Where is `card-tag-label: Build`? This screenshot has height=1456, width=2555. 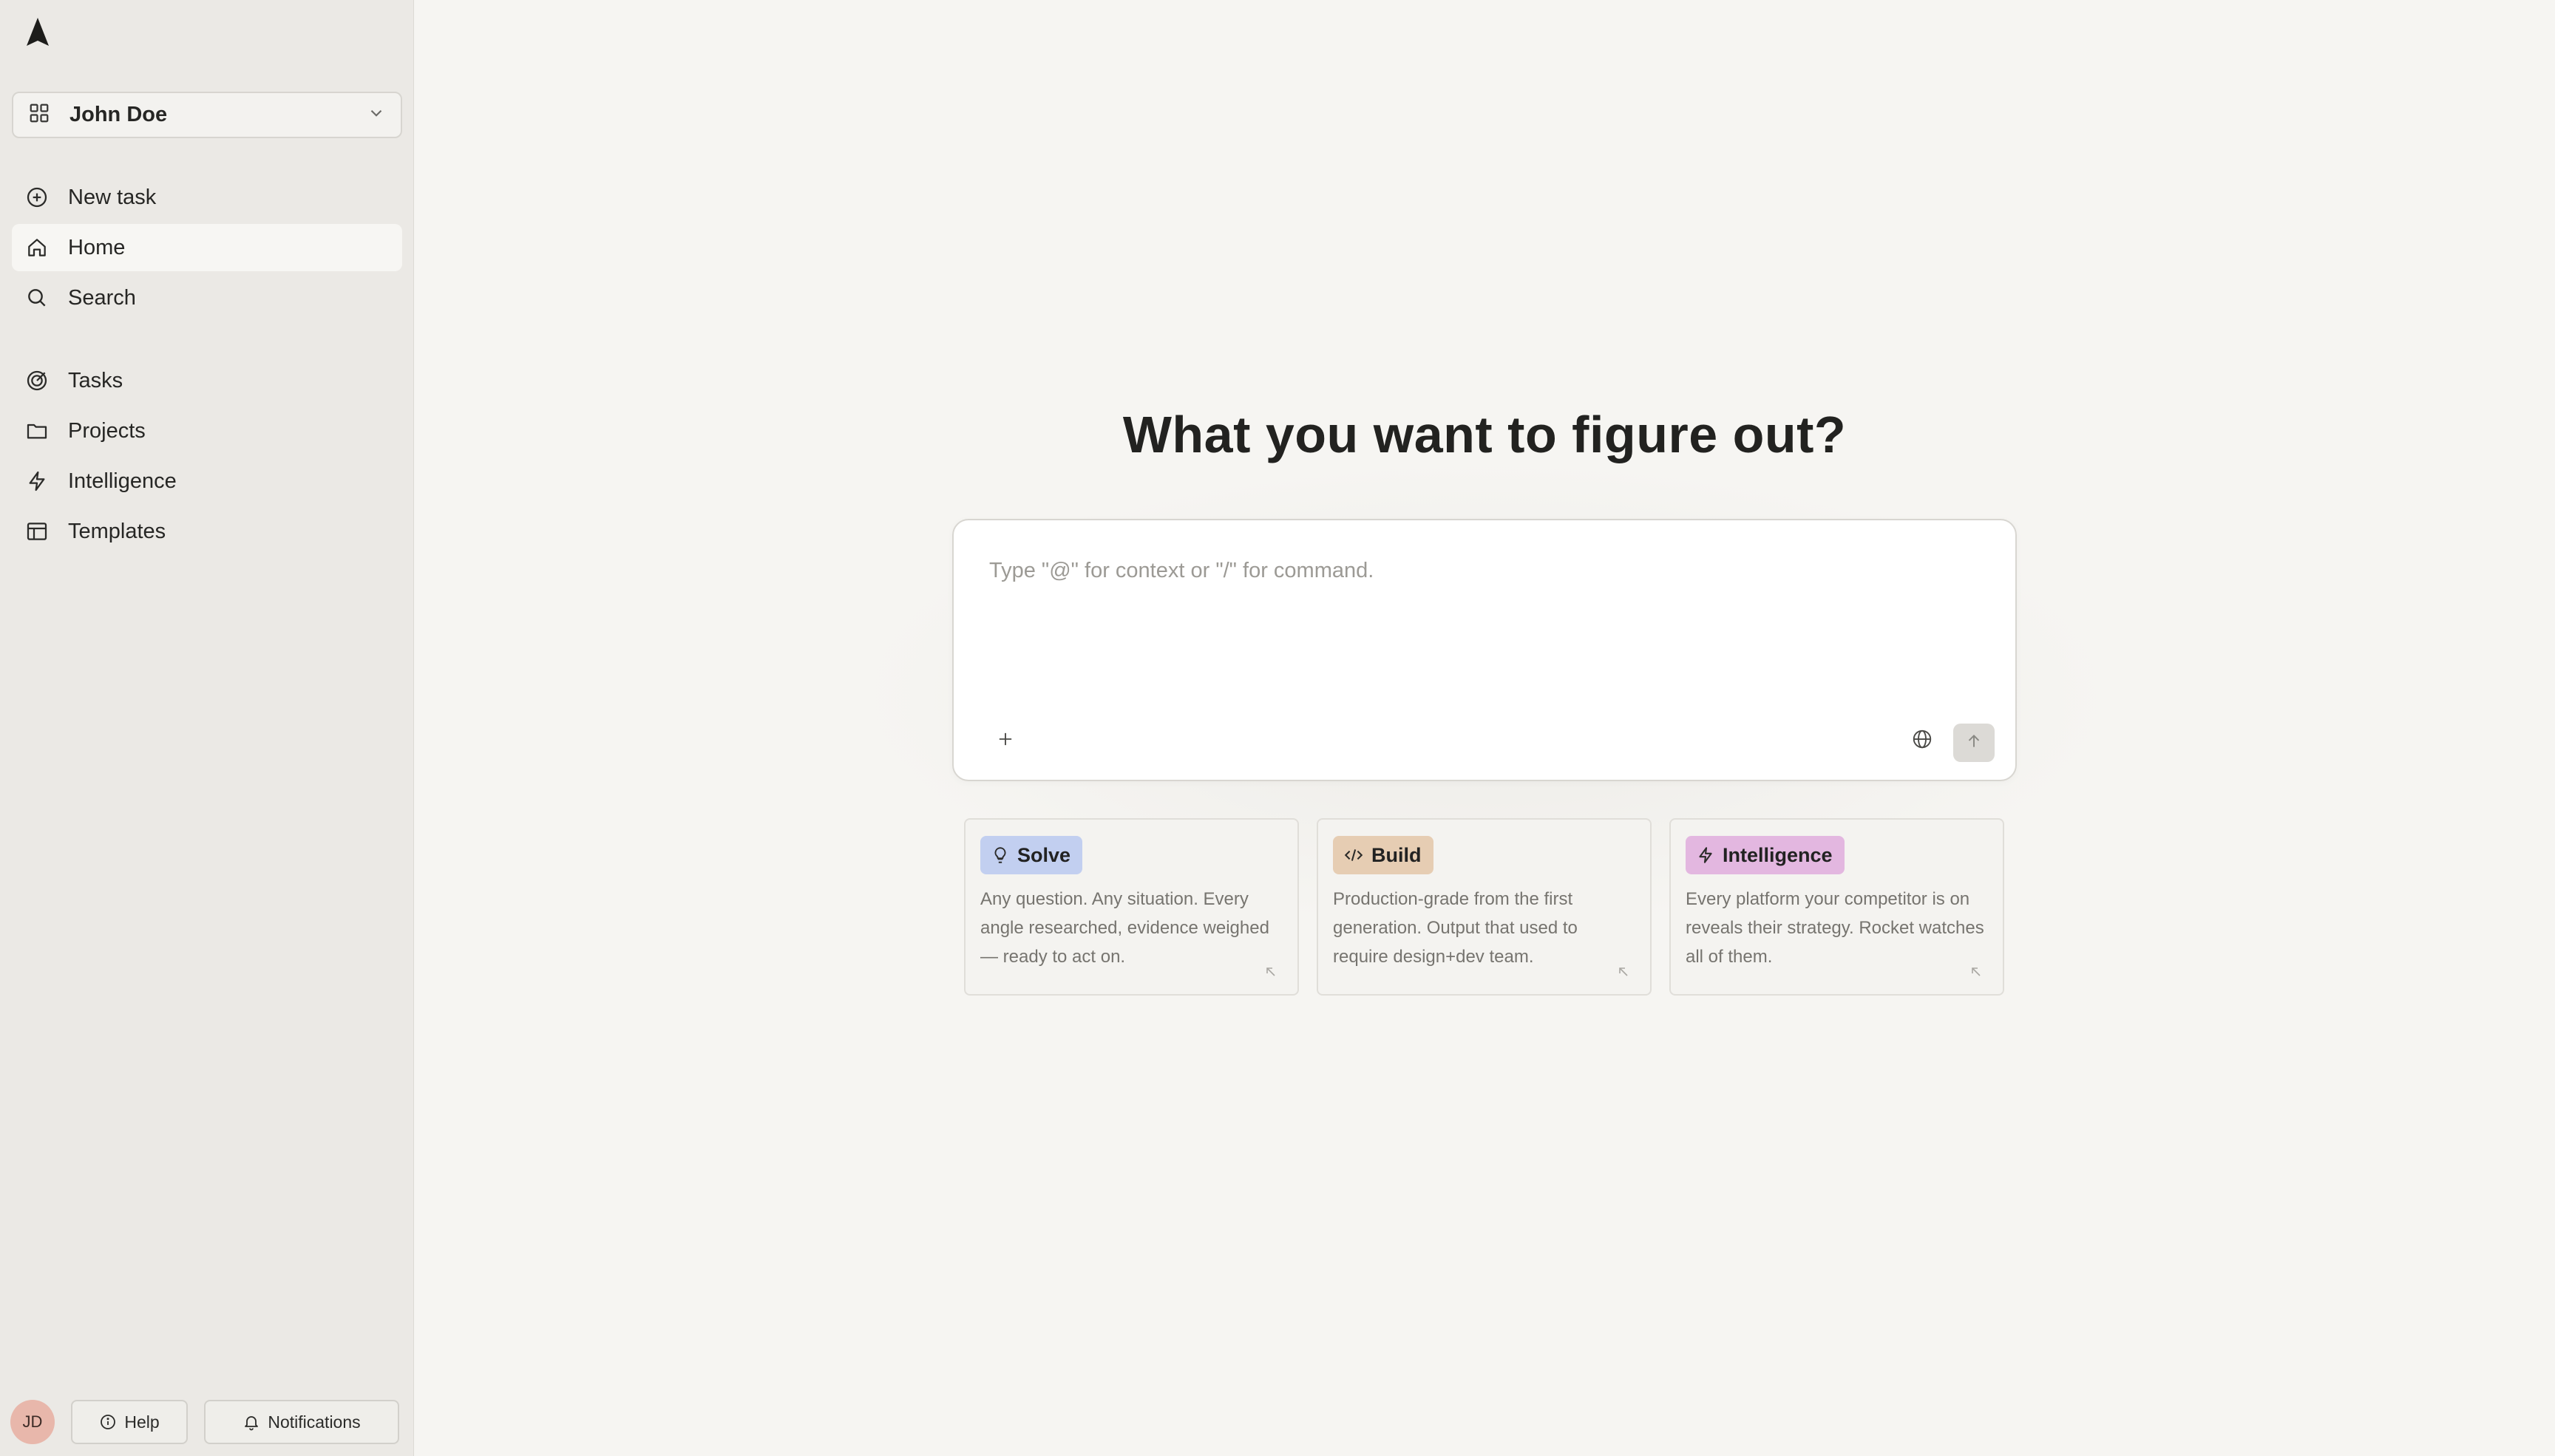 card-tag-label: Build is located at coordinates (1396, 854).